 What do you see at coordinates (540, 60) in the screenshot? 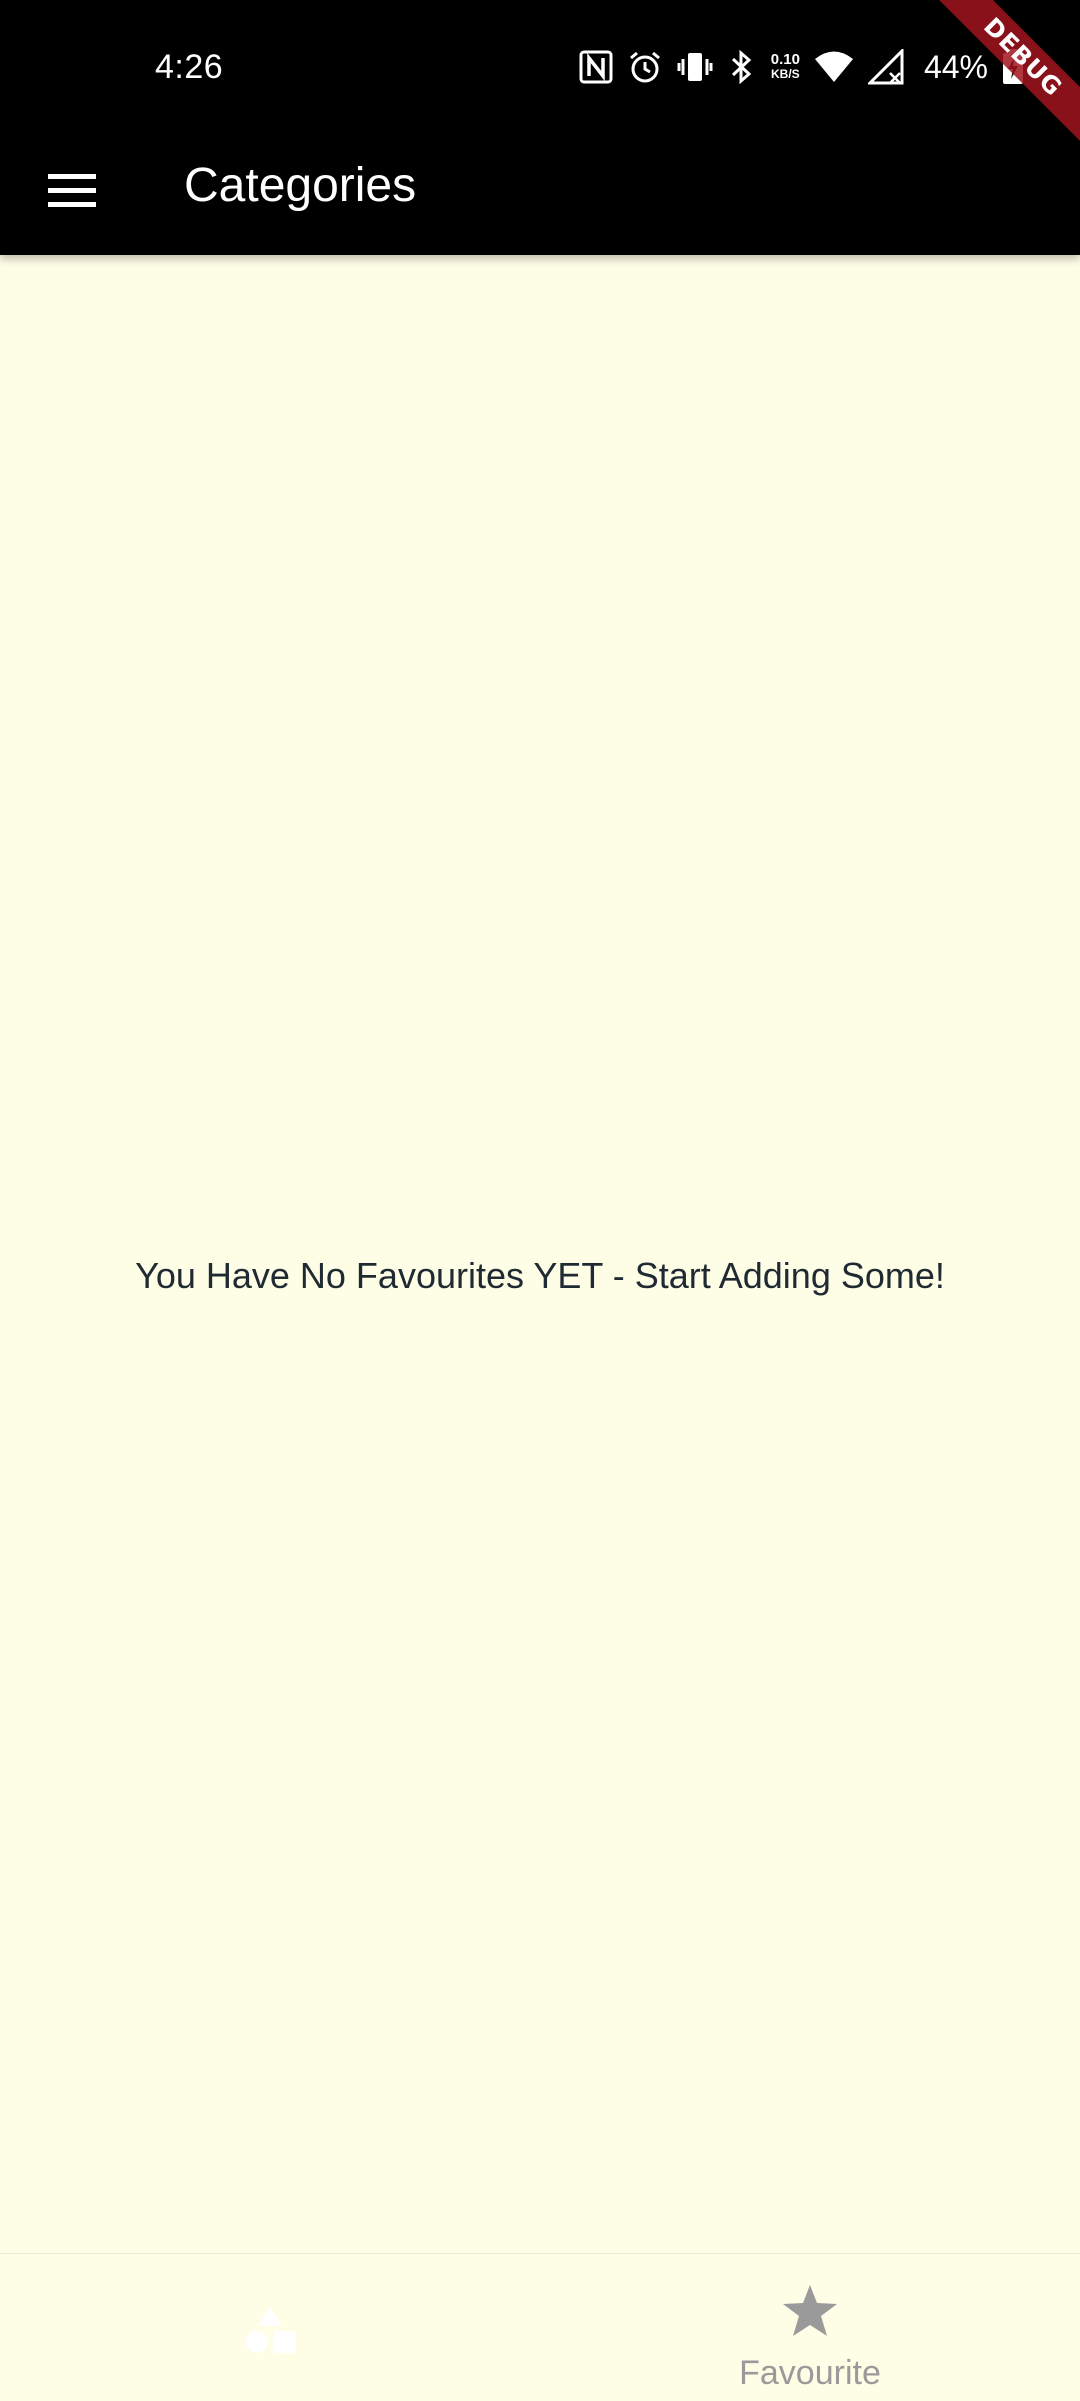
I see `status-bar: 4:26 0.10 KB/S 44%` at bounding box center [540, 60].